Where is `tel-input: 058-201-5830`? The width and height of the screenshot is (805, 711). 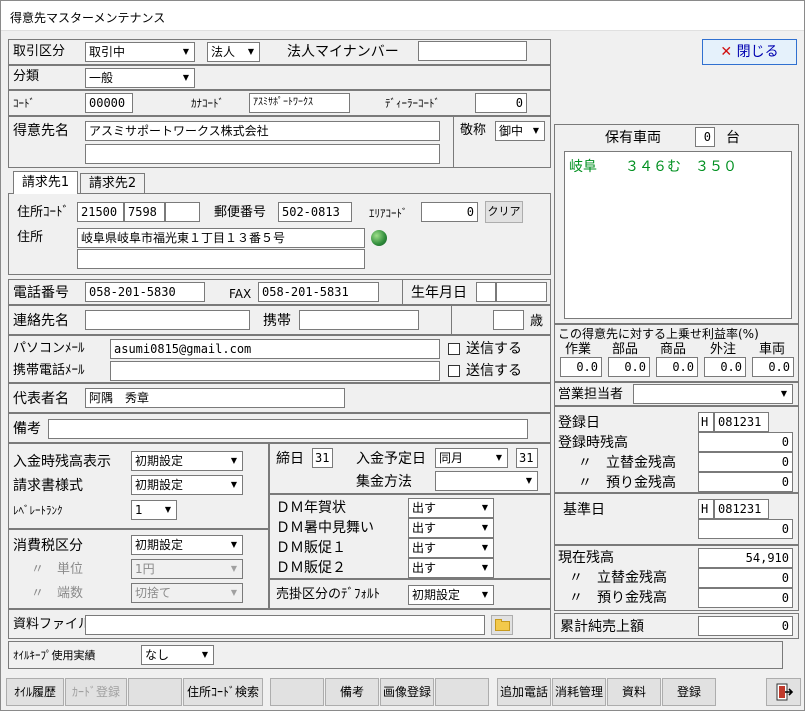 tel-input: 058-201-5830 is located at coordinates (145, 292).